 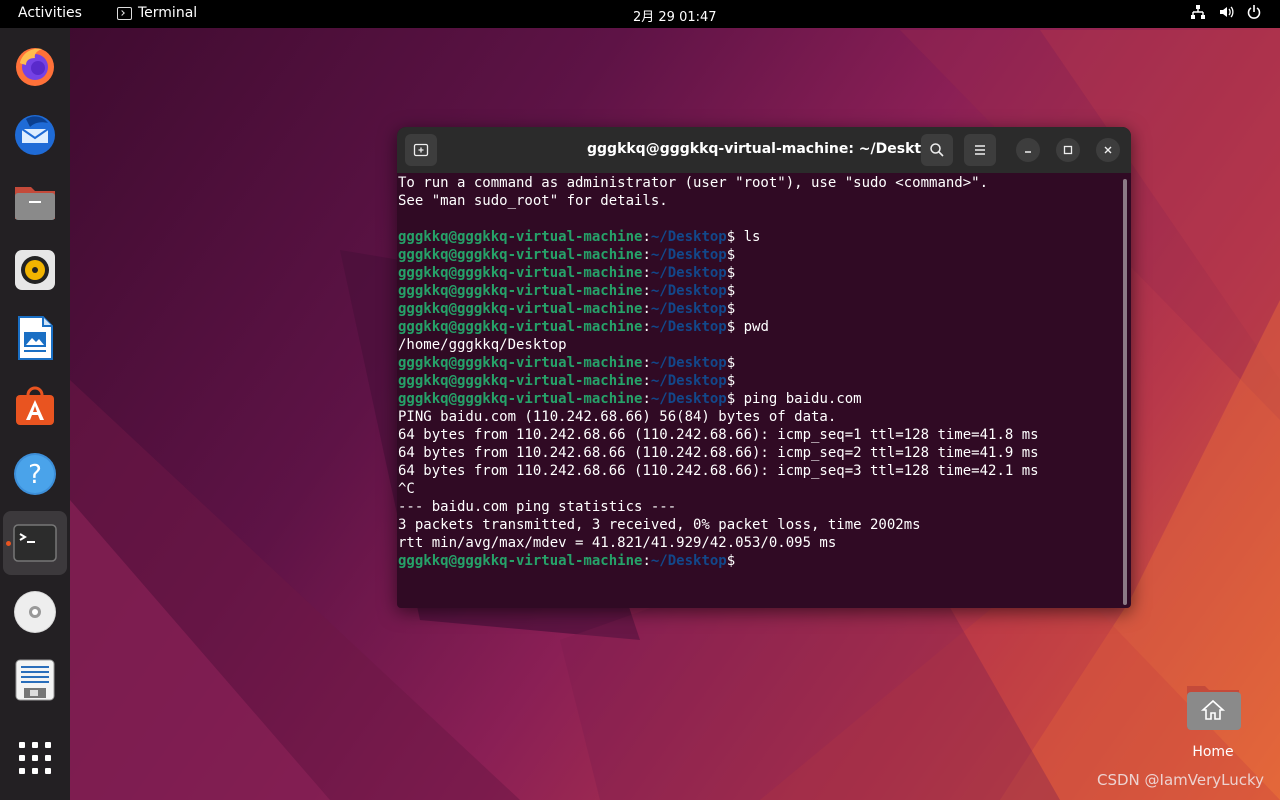 I want to click on output-line: --- baidu.com ping statistics ---, so click(x=537, y=507).